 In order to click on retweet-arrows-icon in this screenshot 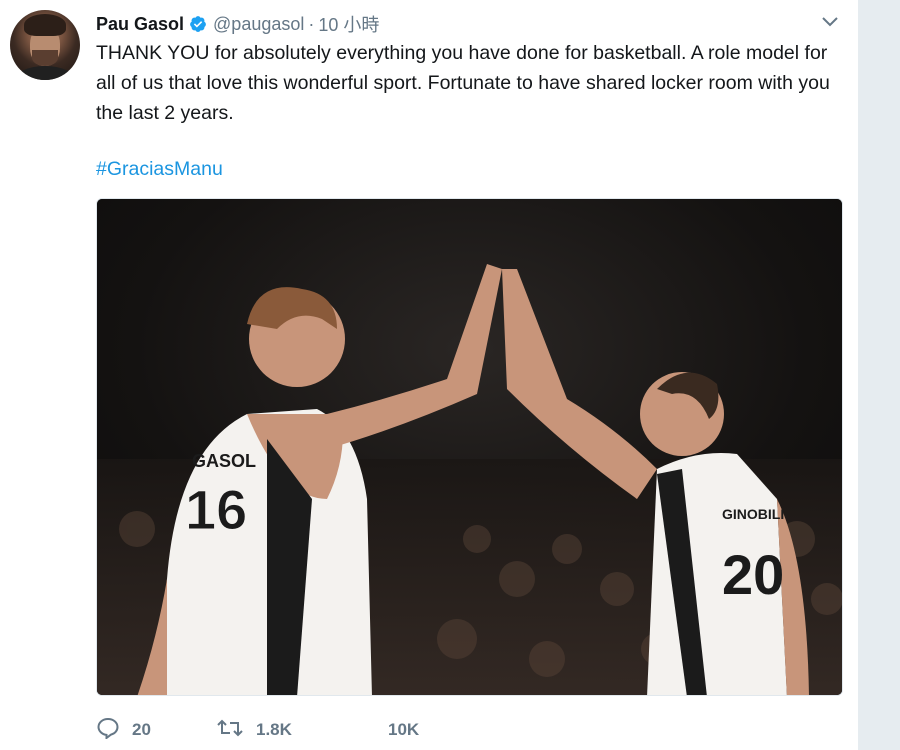, I will do `click(230, 730)`.